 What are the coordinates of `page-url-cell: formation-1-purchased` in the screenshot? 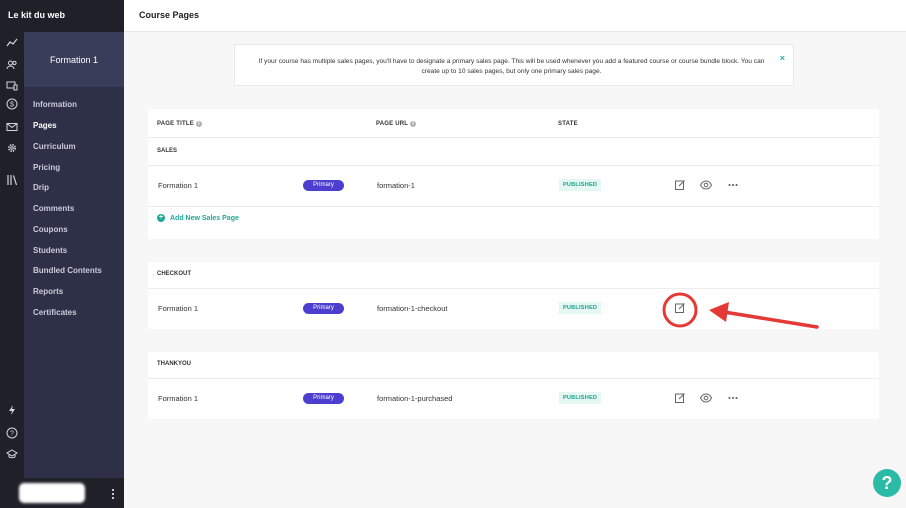 It's located at (415, 398).